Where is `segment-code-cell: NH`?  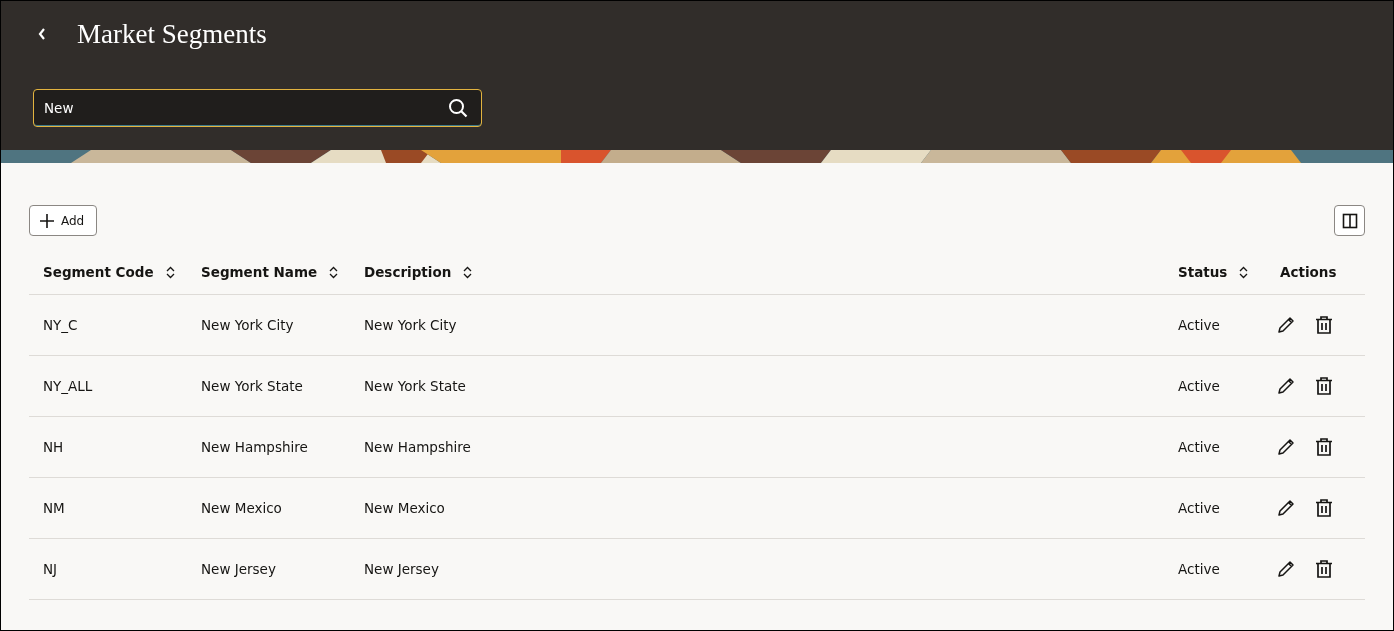
segment-code-cell: NH is located at coordinates (53, 447).